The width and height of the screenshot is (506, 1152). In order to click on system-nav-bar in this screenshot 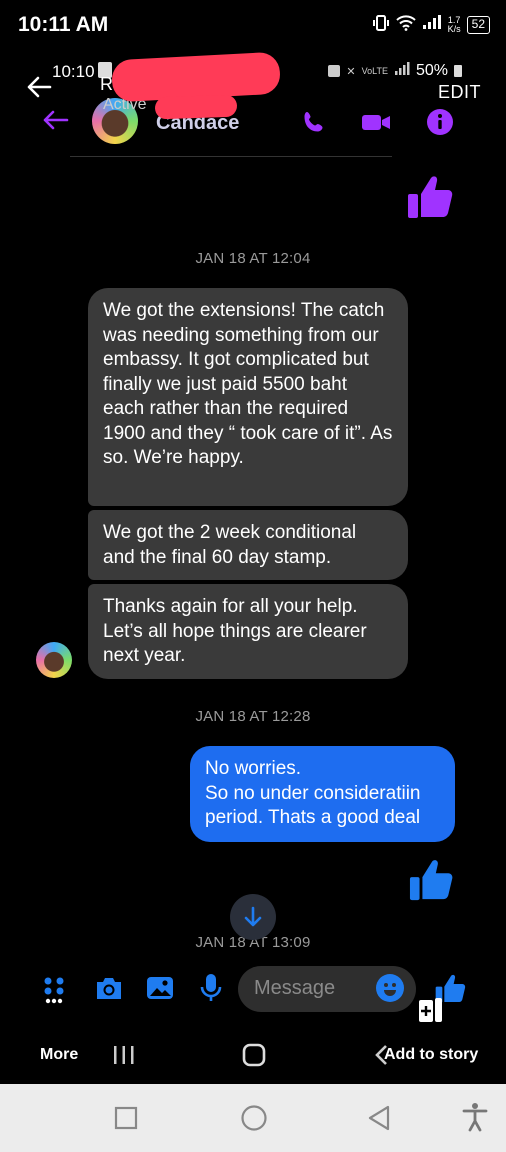, I will do `click(253, 1118)`.